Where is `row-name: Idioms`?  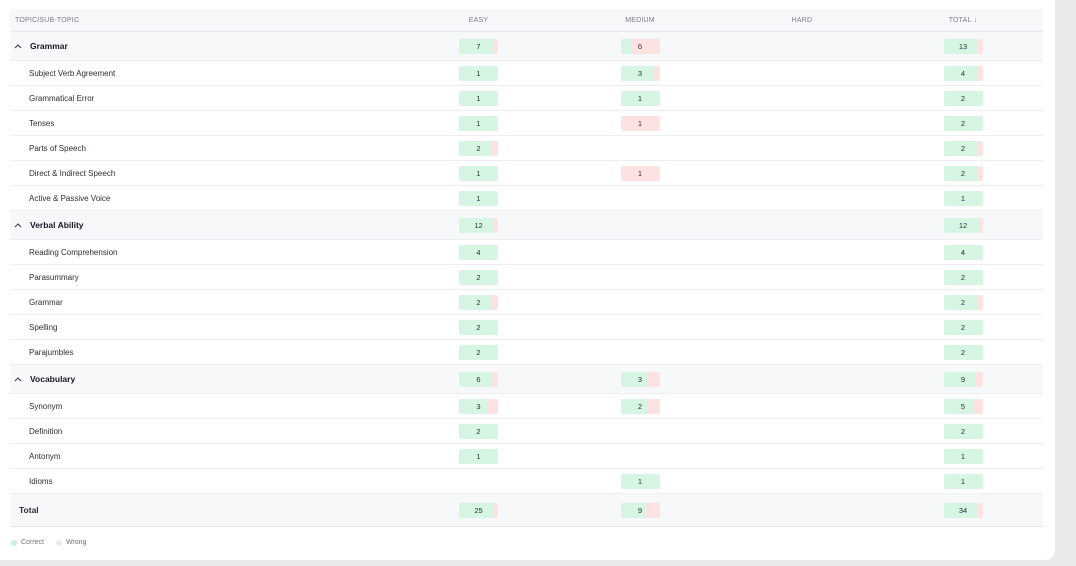 row-name: Idioms is located at coordinates (41, 481).